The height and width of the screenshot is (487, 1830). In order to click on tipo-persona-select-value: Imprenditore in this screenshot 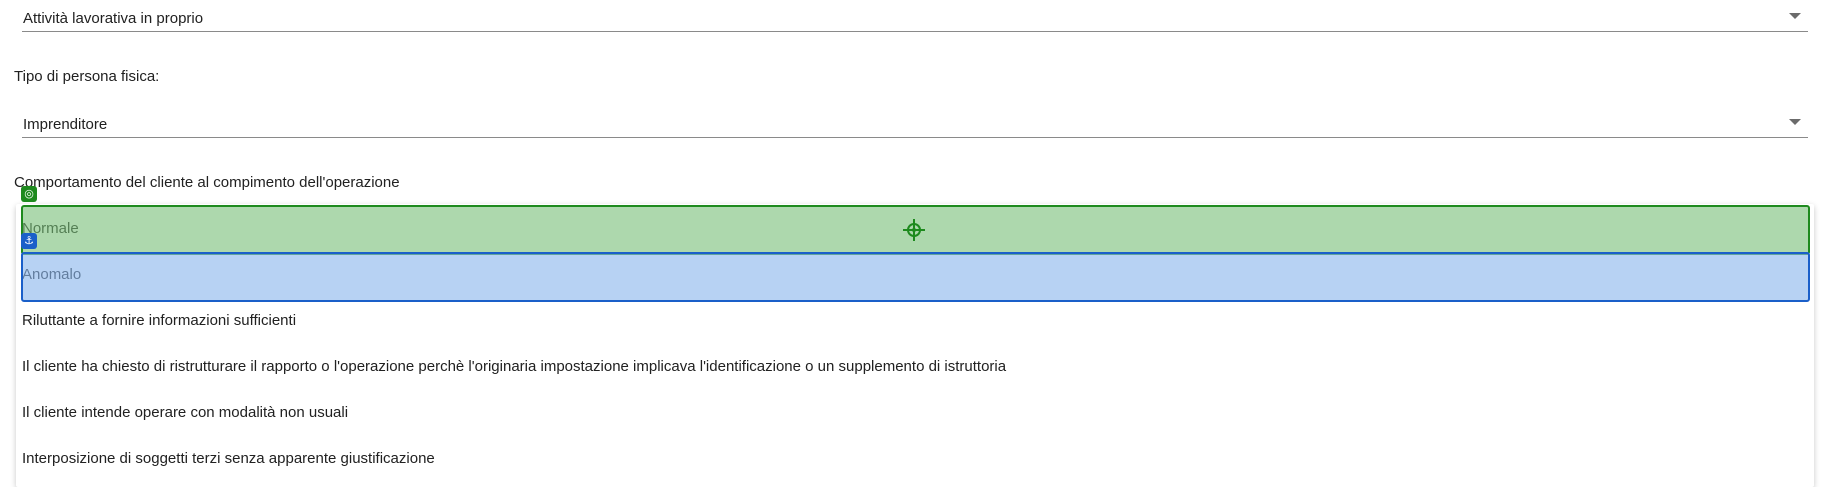, I will do `click(65, 124)`.